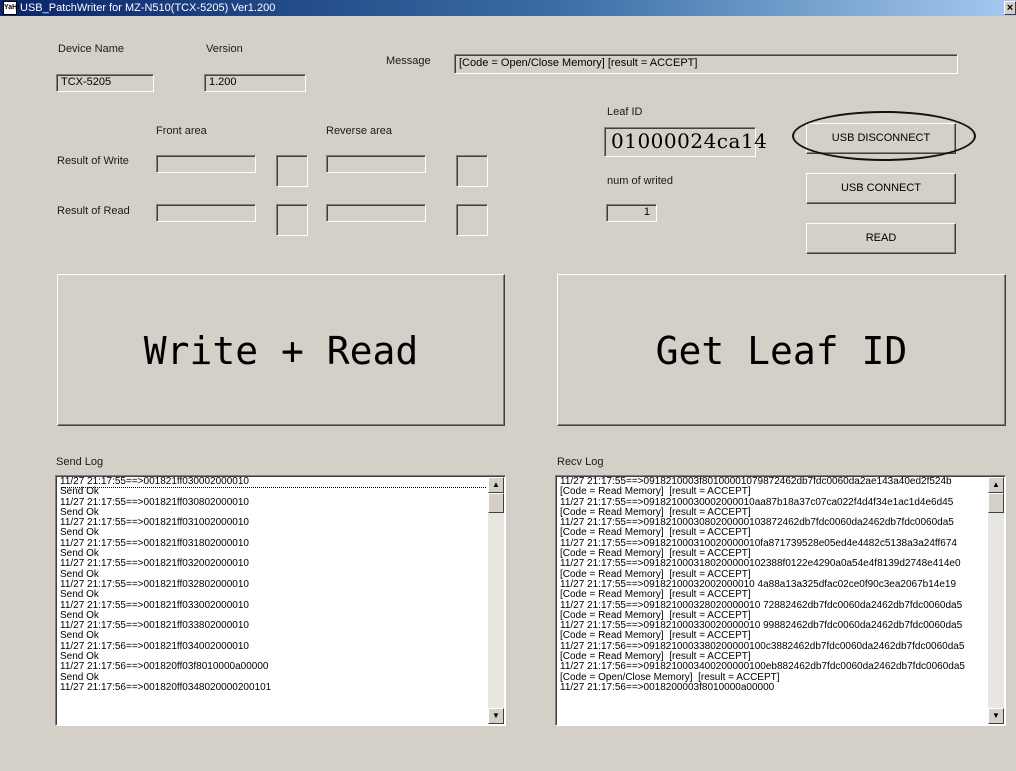  What do you see at coordinates (685, 142) in the screenshot?
I see `leaf-id-field: 01000024ca14` at bounding box center [685, 142].